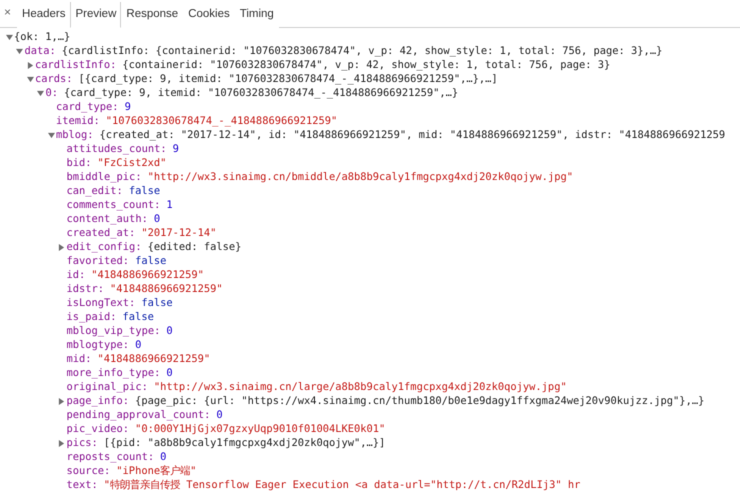 The image size is (740, 499). I want to click on property-value: 1, so click(169, 205).